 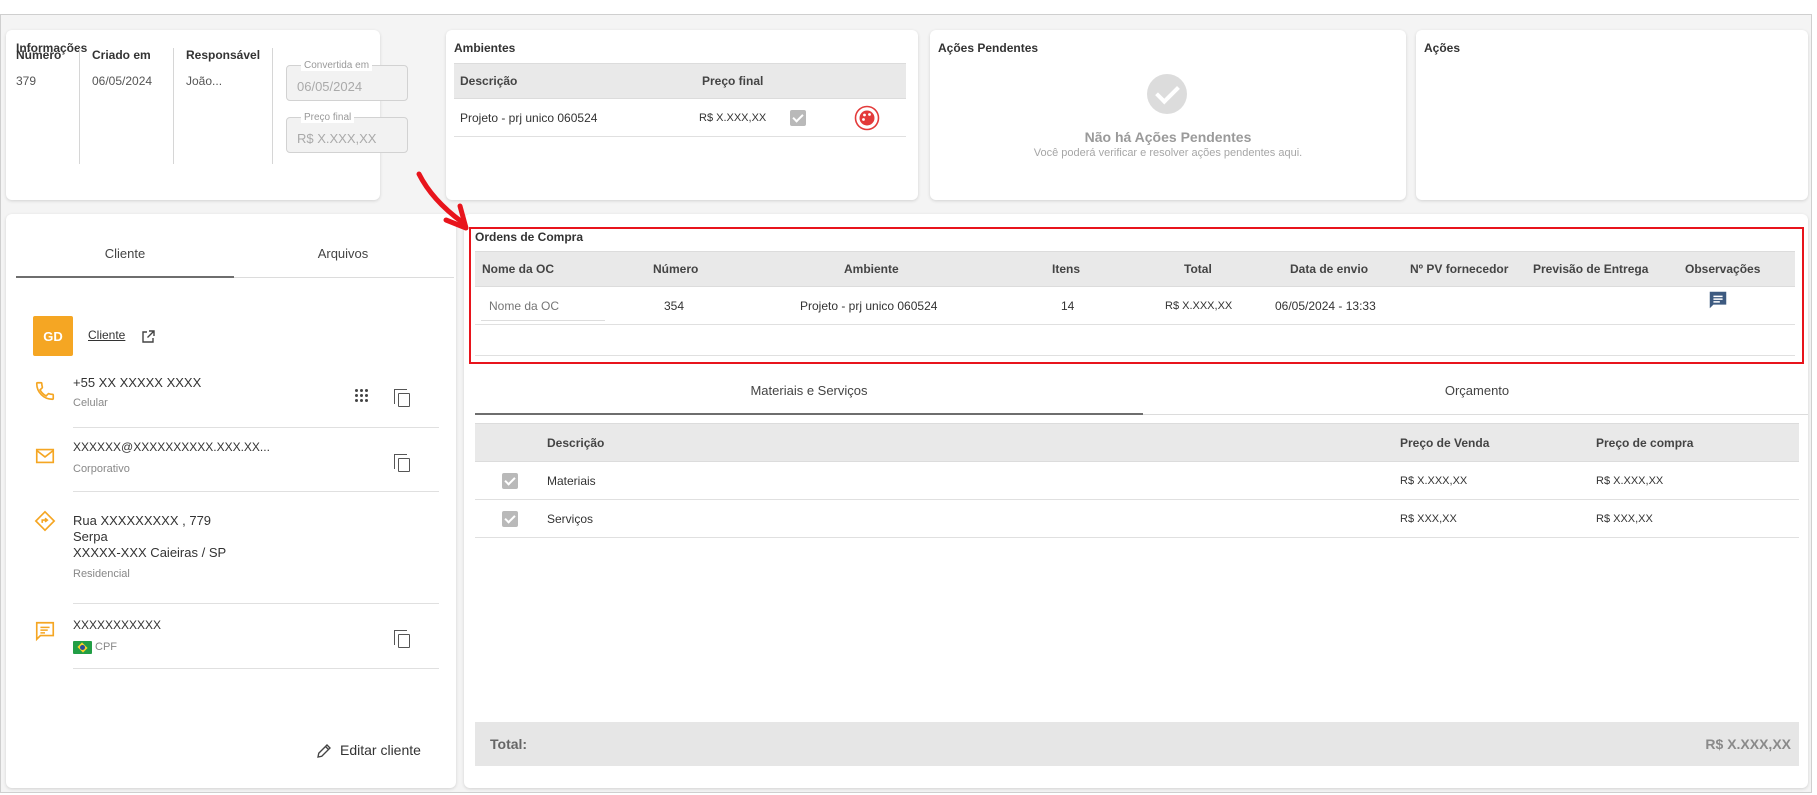 What do you see at coordinates (510, 480) in the screenshot?
I see `materiais-checkbox` at bounding box center [510, 480].